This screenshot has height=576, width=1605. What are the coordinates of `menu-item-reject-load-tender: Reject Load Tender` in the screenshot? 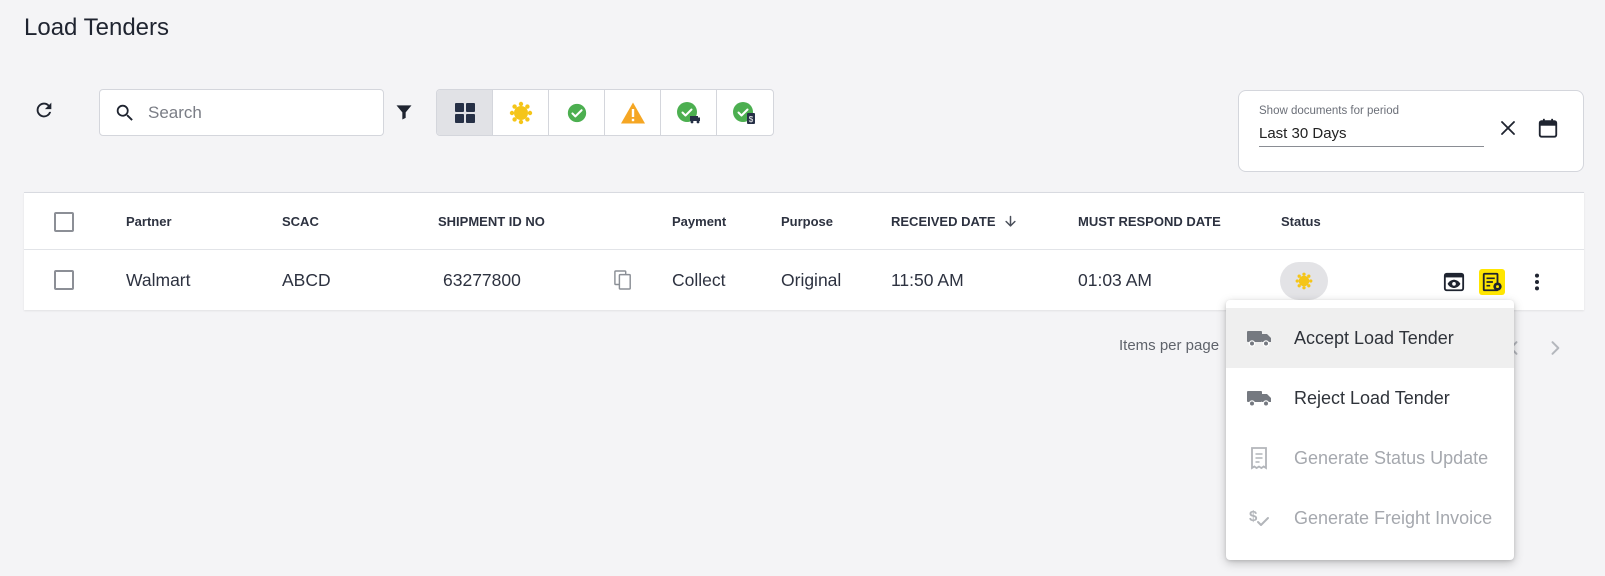 It's located at (1370, 398).